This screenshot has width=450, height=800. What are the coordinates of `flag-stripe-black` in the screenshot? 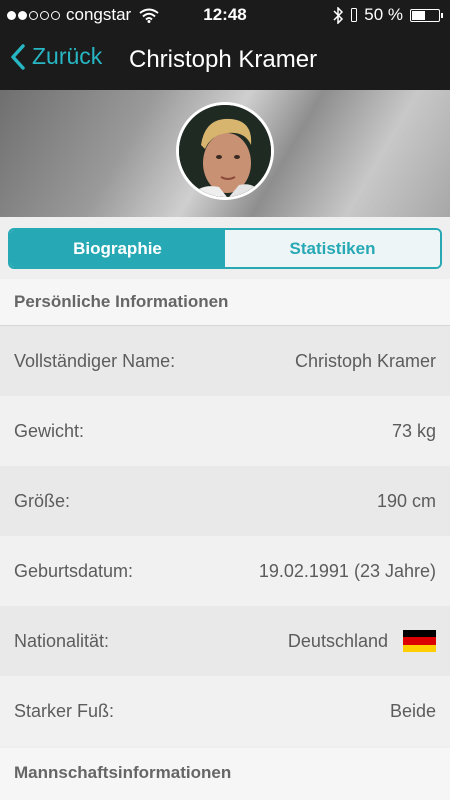 It's located at (419, 634).